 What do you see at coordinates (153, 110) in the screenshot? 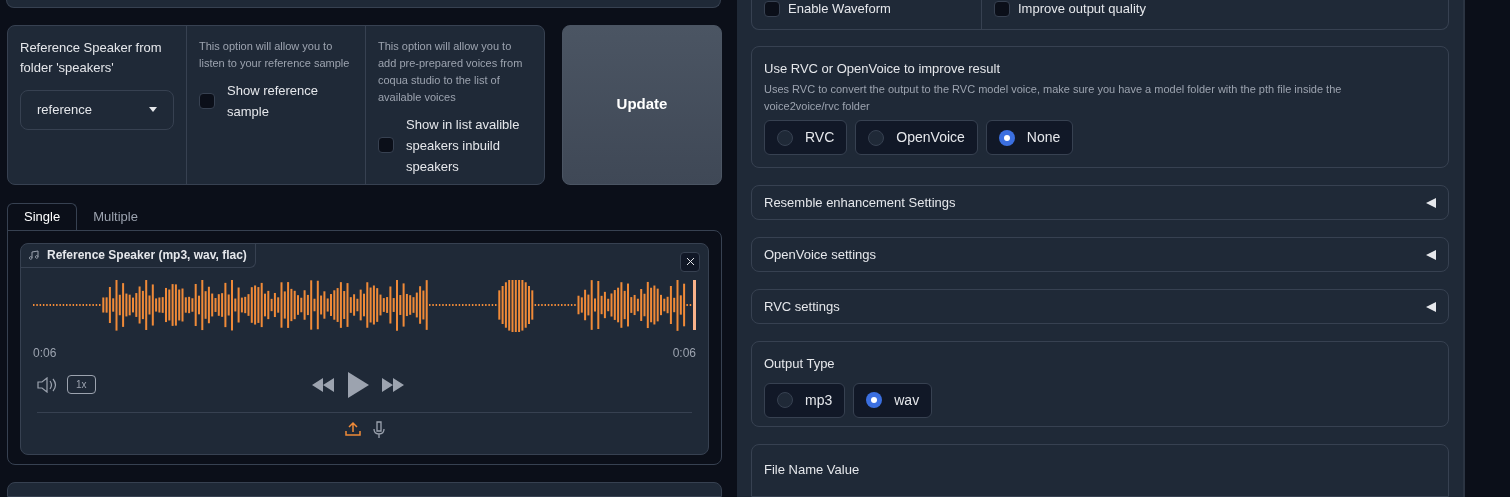
I see `caret-icon` at bounding box center [153, 110].